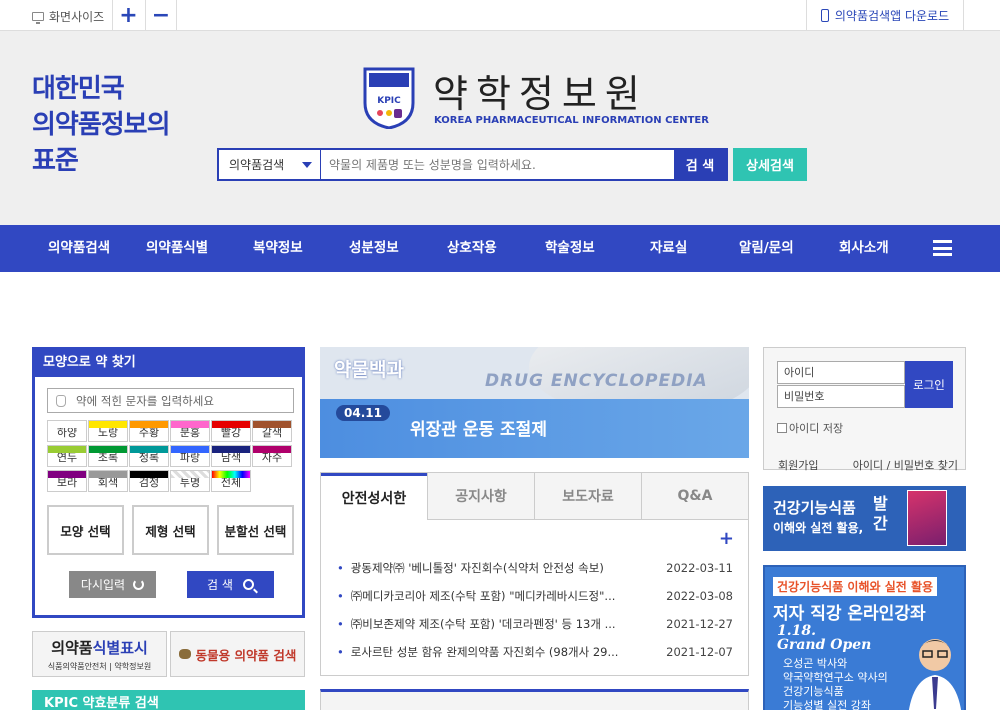  I want to click on search-category-select: 의약품검색, so click(270, 164).